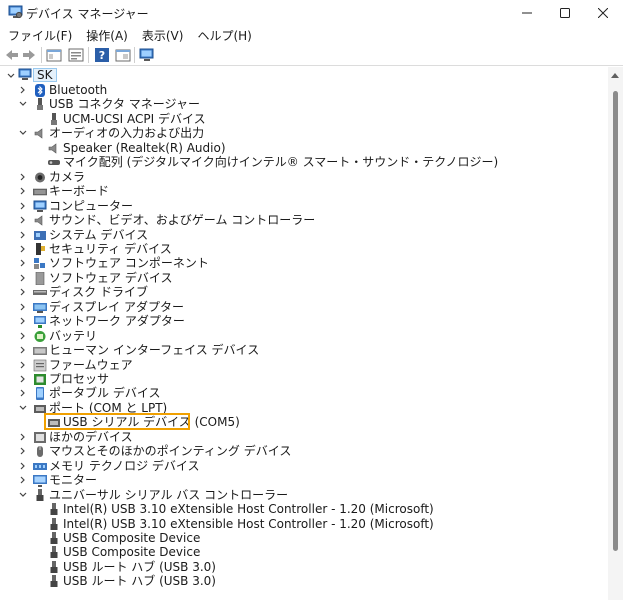  Describe the element at coordinates (124, 466) in the screenshot. I see `tree-item-label: メモリ テクノロジ デバイス` at that location.